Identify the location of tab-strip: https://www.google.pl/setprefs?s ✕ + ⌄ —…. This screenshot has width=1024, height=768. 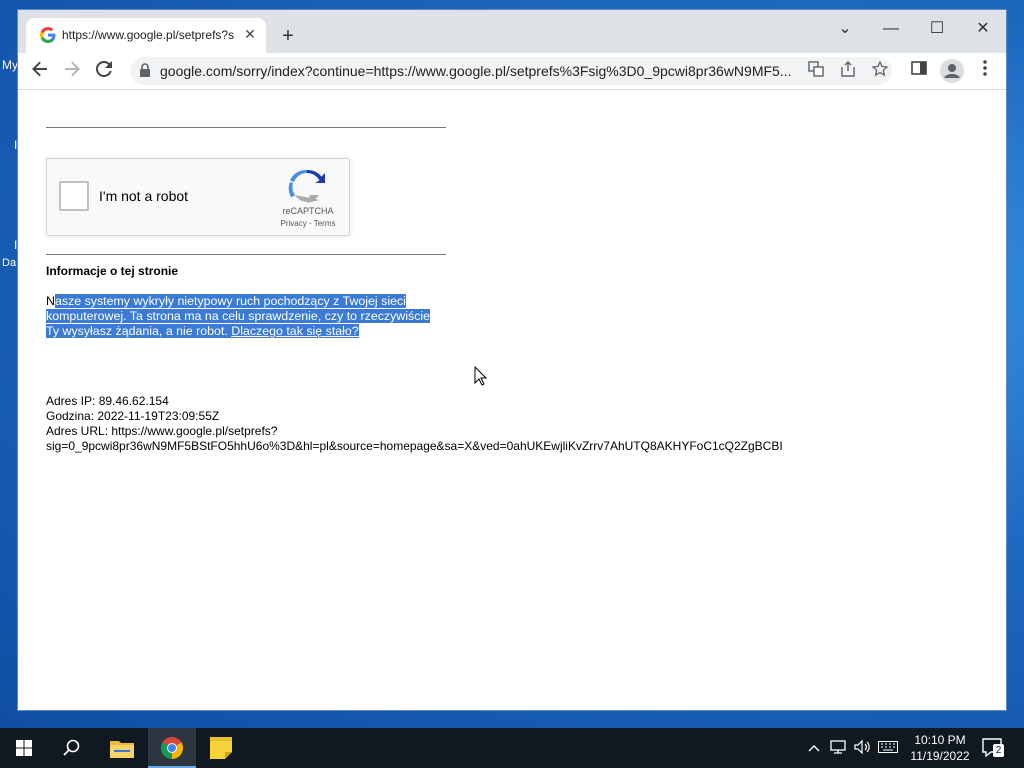
(512, 31).